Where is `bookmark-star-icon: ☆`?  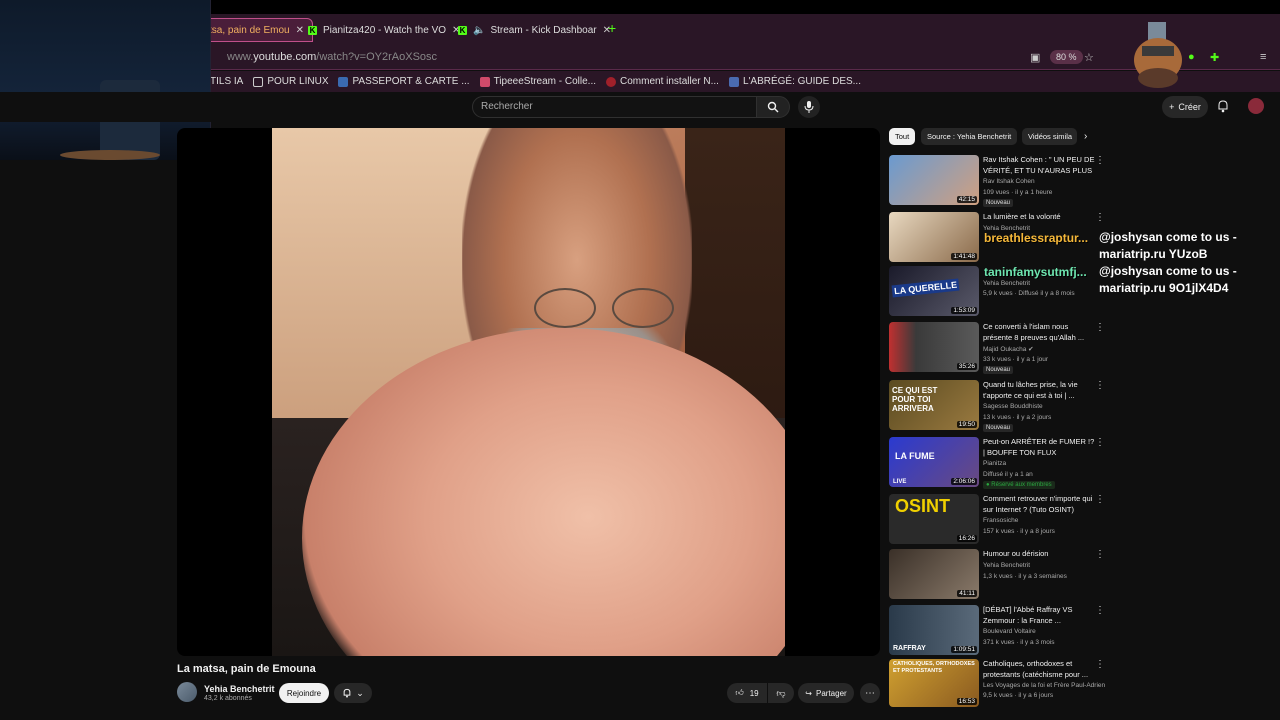
bookmark-star-icon: ☆ is located at coordinates (1089, 57).